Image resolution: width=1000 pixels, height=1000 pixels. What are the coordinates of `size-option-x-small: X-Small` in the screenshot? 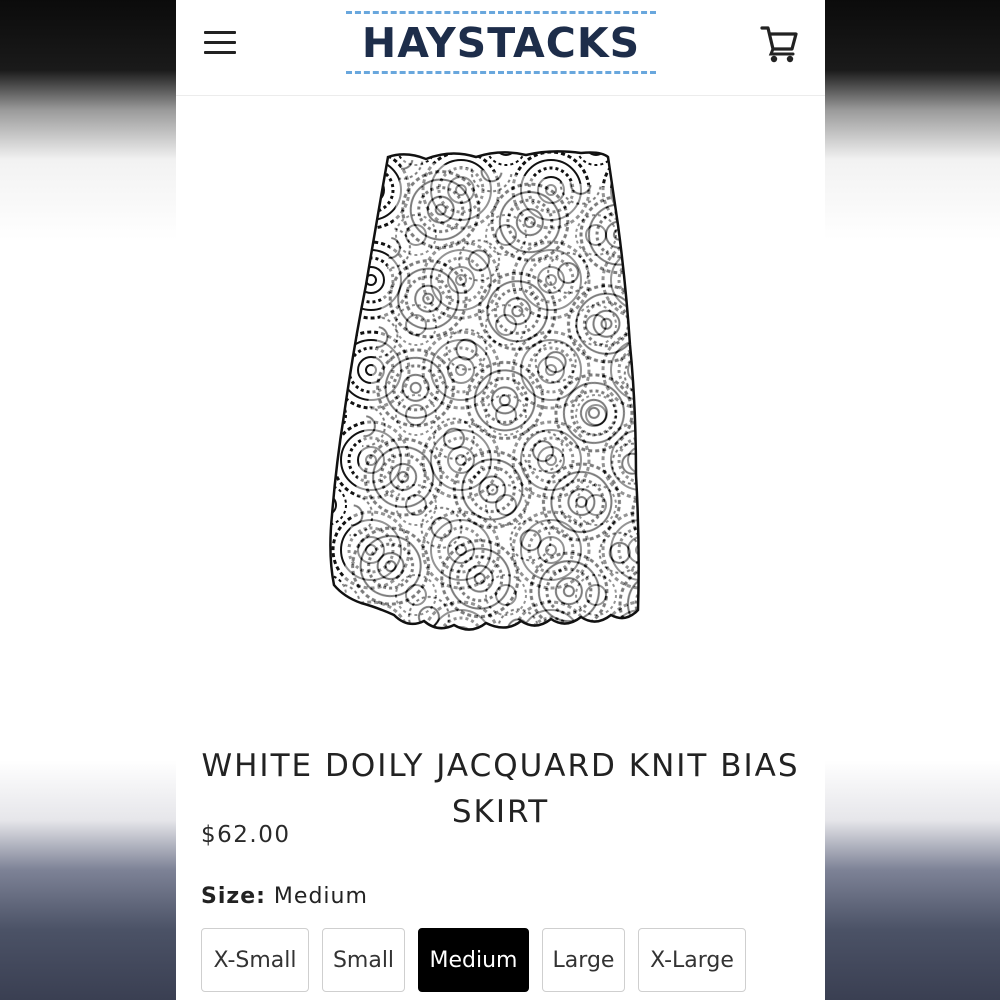 It's located at (255, 960).